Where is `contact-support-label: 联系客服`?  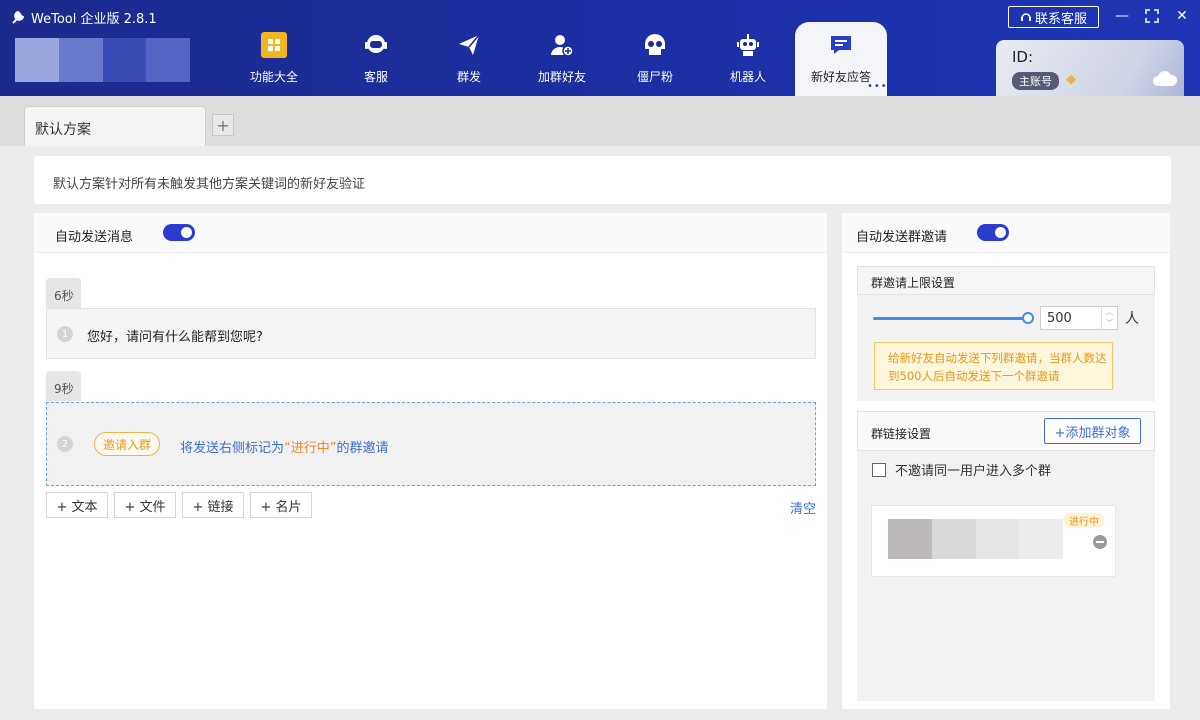 contact-support-label: 联系客服 is located at coordinates (1060, 19).